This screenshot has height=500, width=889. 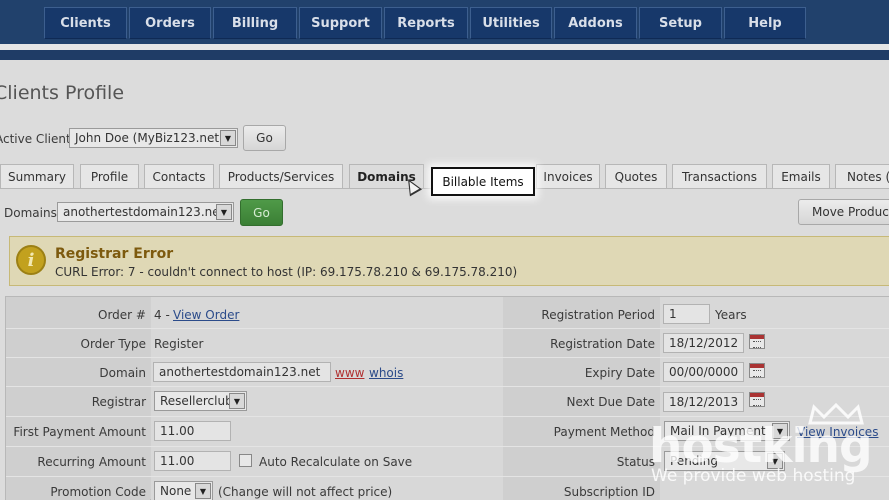 I want to click on next-due-date-label: Next Due Date, so click(x=611, y=402).